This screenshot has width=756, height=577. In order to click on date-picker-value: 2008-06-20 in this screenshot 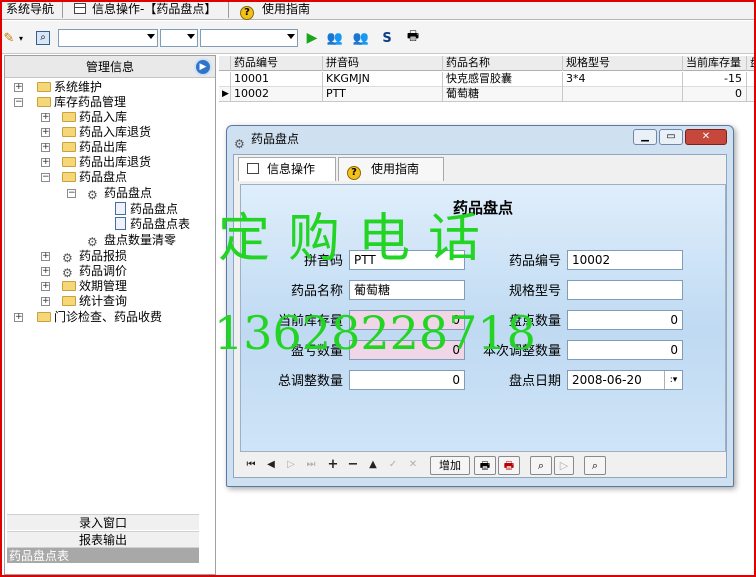, I will do `click(607, 380)`.